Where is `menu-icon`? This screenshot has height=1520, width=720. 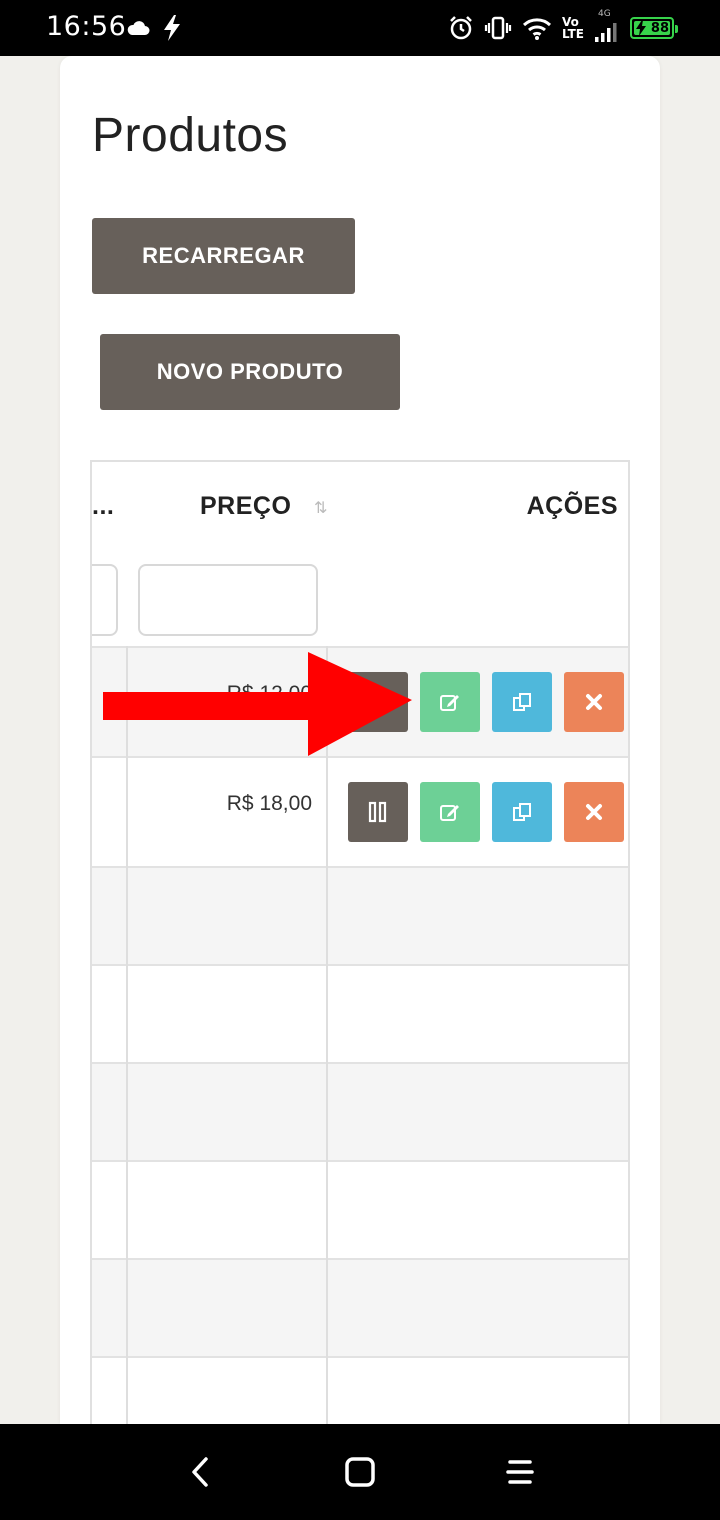
menu-icon is located at coordinates (520, 1472).